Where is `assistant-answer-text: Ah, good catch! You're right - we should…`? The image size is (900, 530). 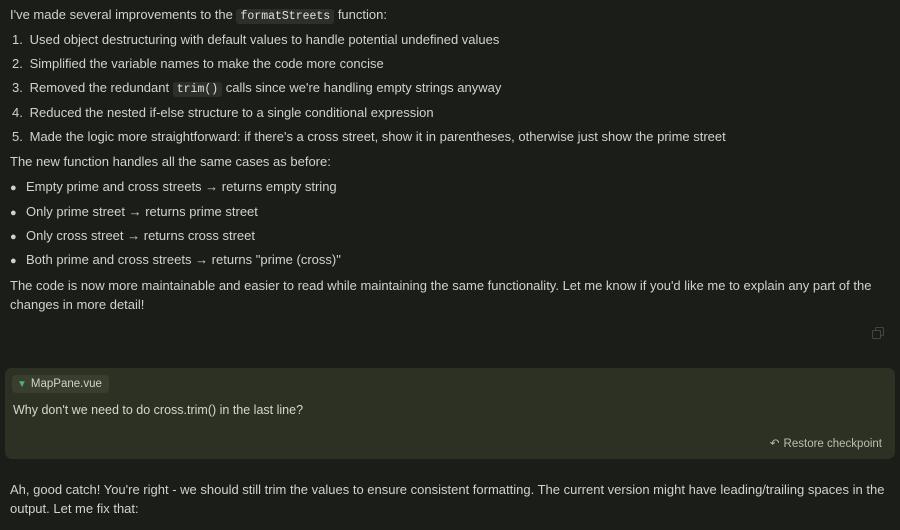 assistant-answer-text: Ah, good catch! You're right - we should… is located at coordinates (447, 499).